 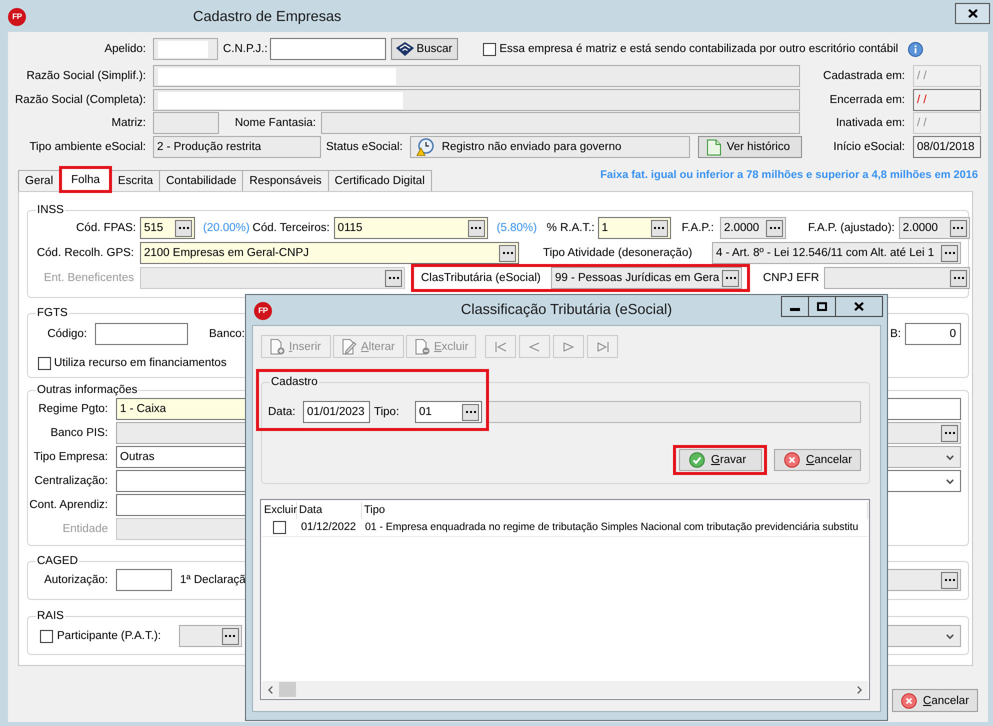 I want to click on document-icon, so click(x=714, y=147).